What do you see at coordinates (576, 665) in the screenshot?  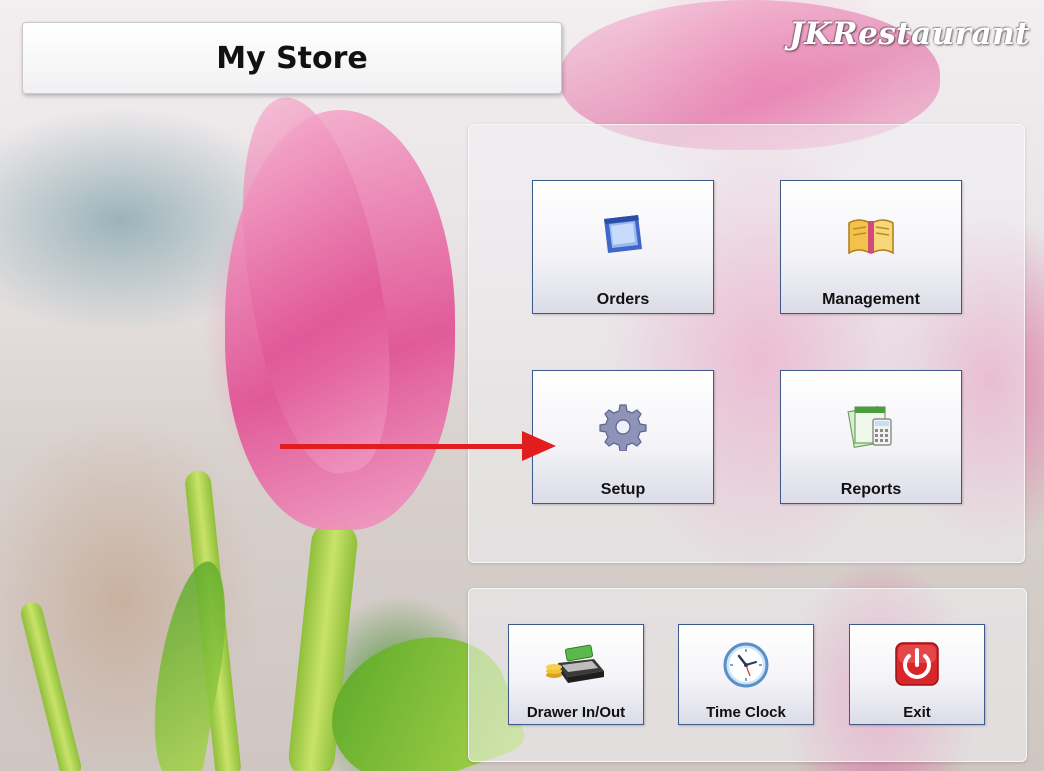 I see `cash-drawer-icon` at bounding box center [576, 665].